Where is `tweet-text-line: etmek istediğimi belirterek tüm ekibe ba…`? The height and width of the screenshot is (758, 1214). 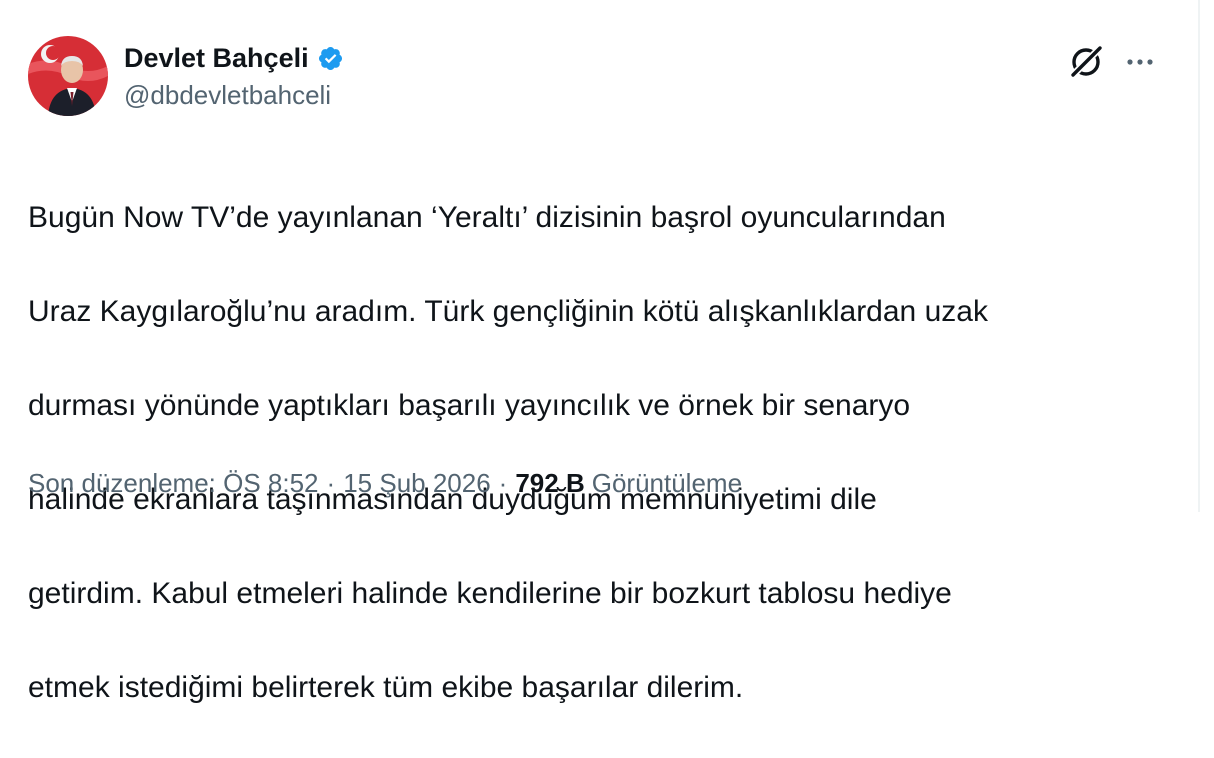 tweet-text-line: etmek istediğimi belirterek tüm ekibe ba… is located at coordinates (386, 687).